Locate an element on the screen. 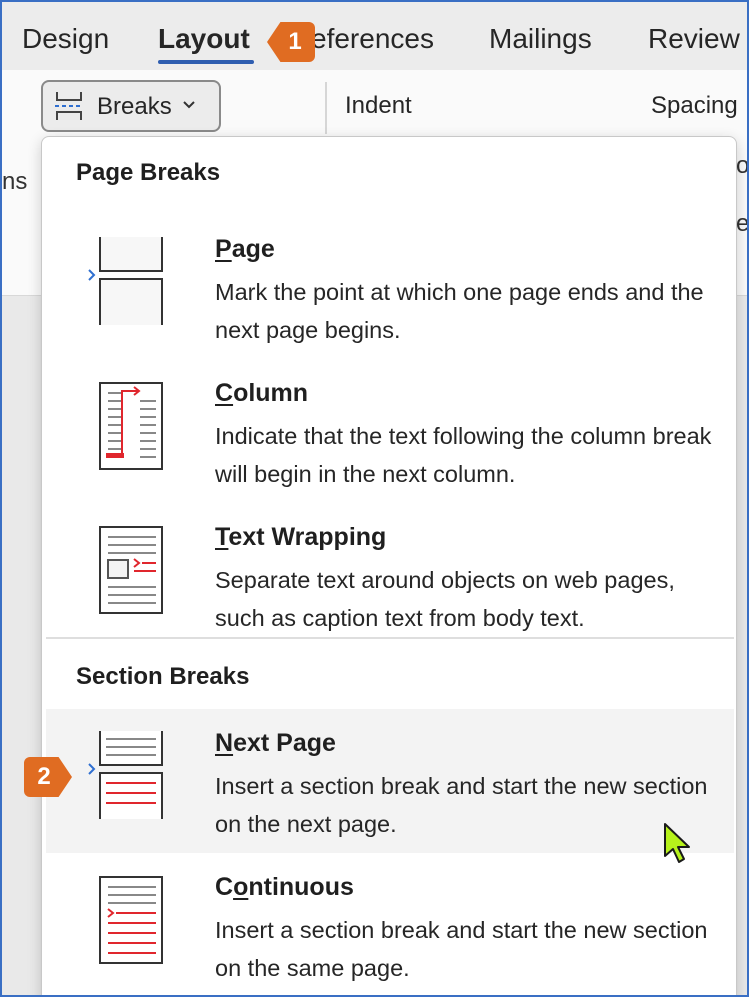 The image size is (749, 997). menu-item-title: Column is located at coordinates (262, 393).